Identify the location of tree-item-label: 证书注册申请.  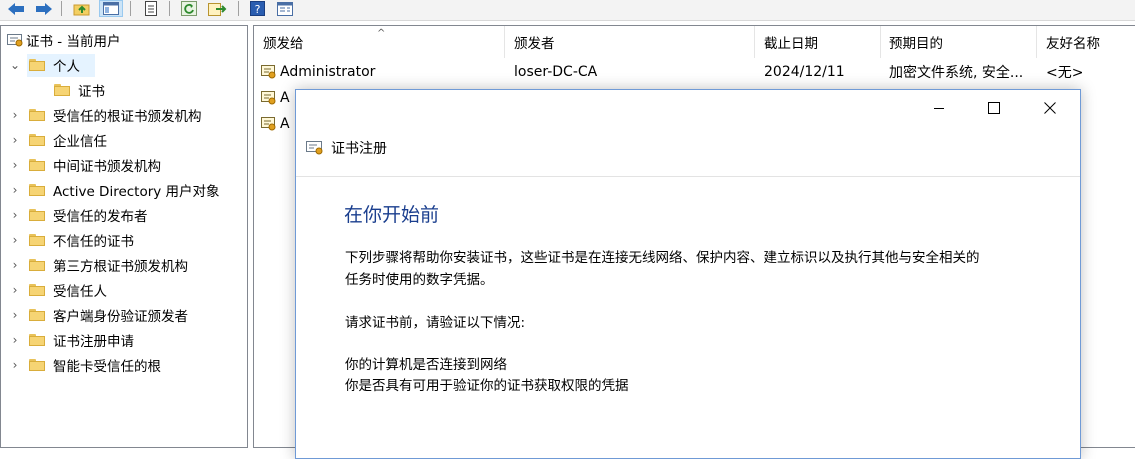
(93, 342).